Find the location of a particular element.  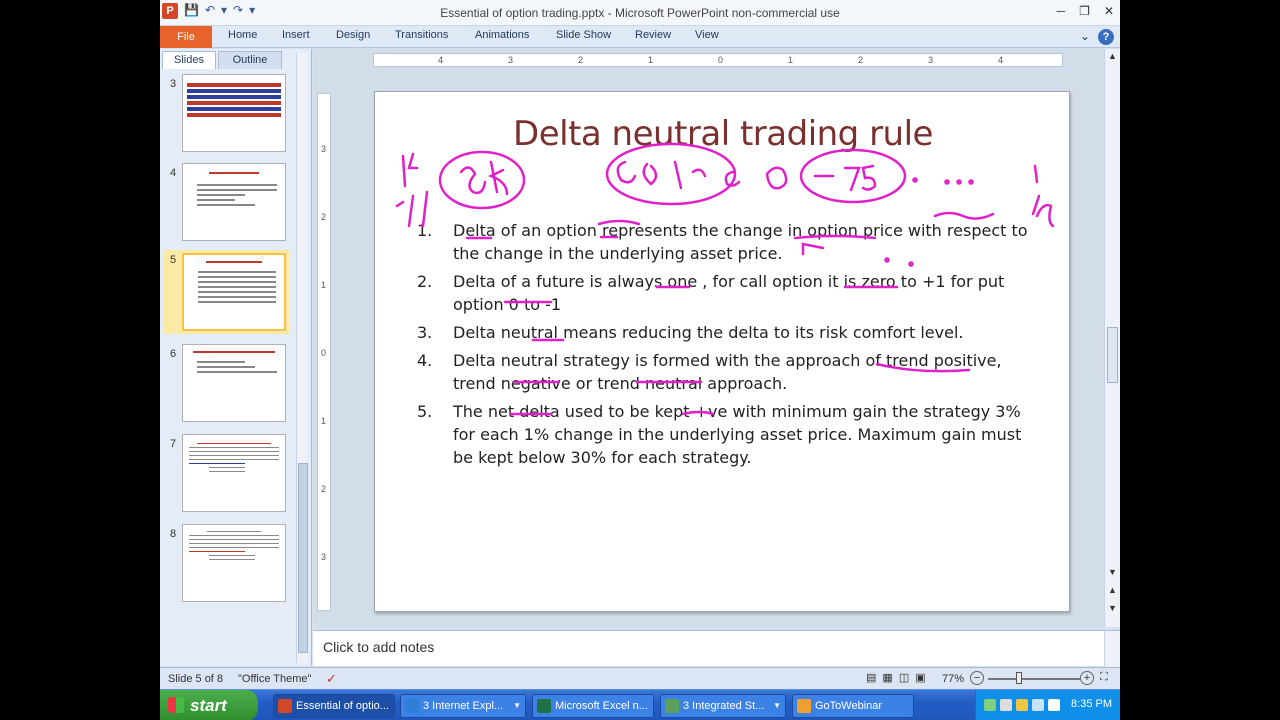

normal-view-icon: ▤ is located at coordinates (871, 677).